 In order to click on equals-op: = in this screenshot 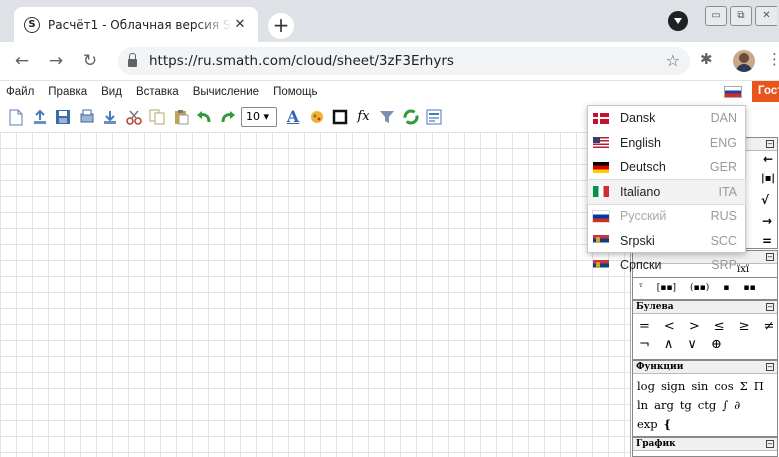, I will do `click(767, 241)`.